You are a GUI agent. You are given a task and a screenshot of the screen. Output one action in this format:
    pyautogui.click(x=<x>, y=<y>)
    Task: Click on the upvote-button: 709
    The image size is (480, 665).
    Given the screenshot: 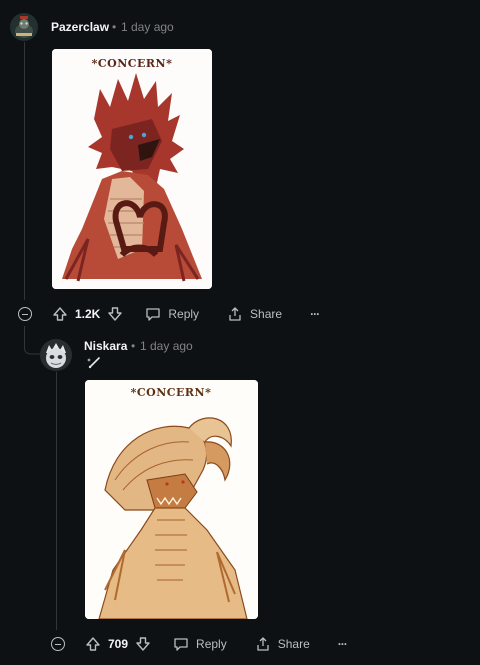 What is the action you would take?
    pyautogui.click(x=118, y=644)
    